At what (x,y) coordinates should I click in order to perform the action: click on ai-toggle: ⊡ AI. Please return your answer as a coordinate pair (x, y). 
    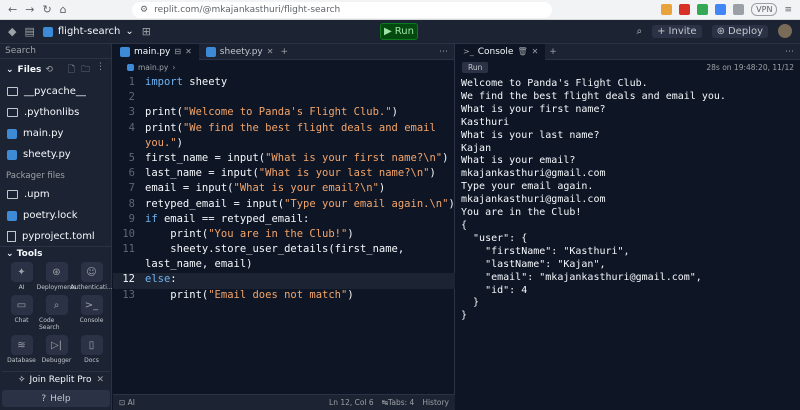
    Looking at the image, I should click on (127, 402).